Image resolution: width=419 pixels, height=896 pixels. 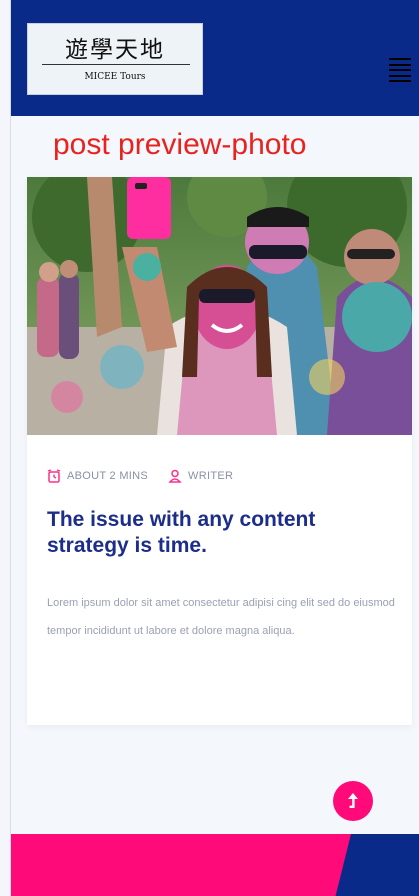 I want to click on post-meta: ABOUT 2 MINS WRITER, so click(x=140, y=476).